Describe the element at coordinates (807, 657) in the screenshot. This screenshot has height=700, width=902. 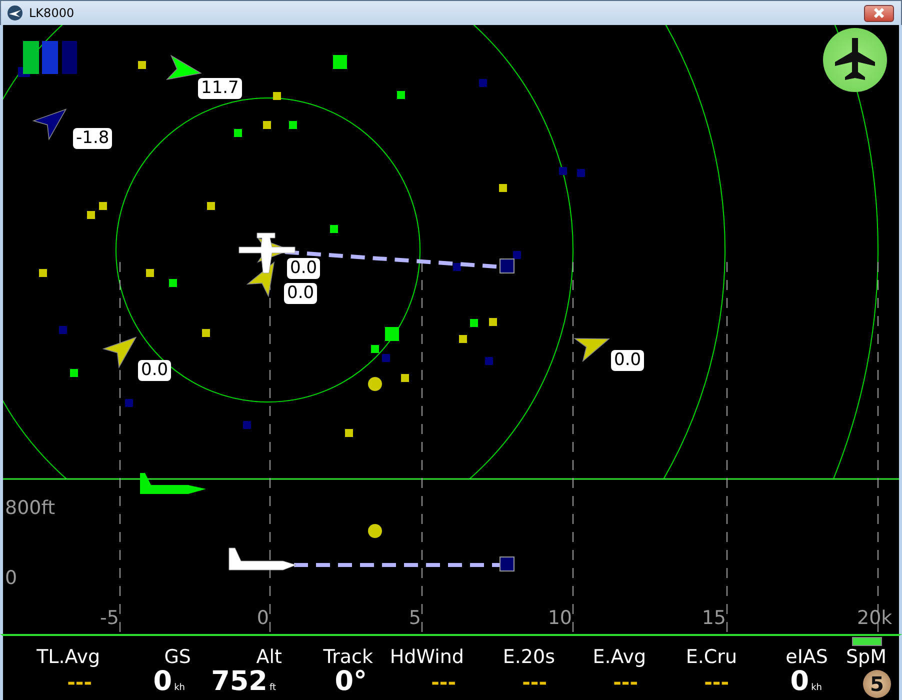
I see `infobox-label: eIAS` at that location.